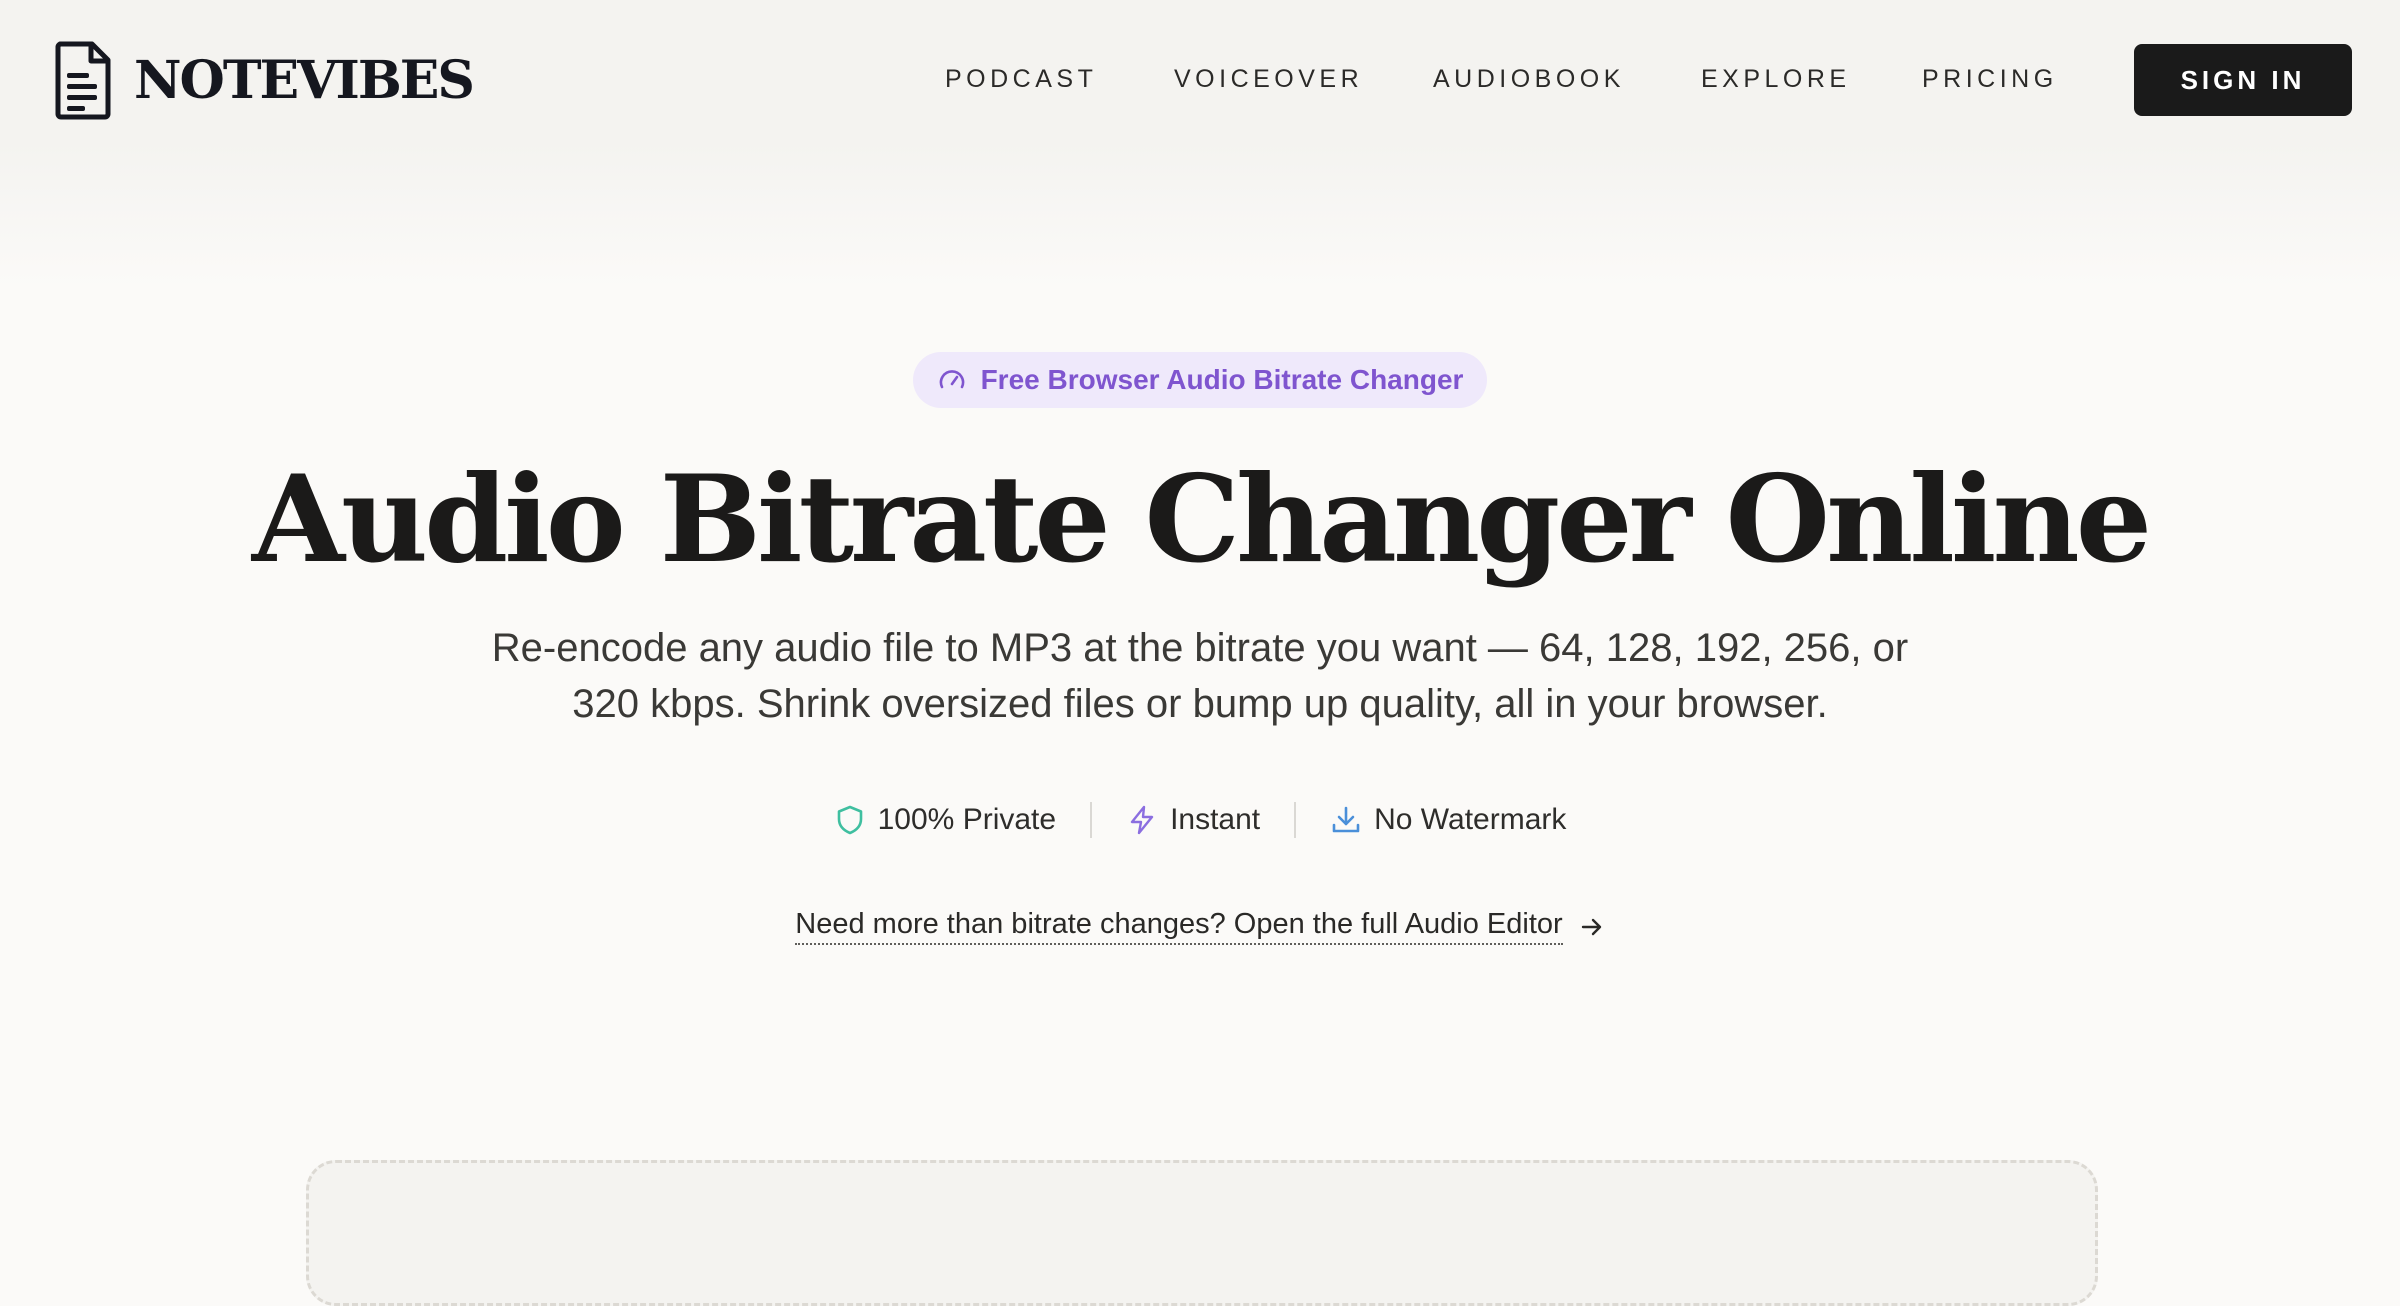  What do you see at coordinates (1990, 79) in the screenshot?
I see `nav-item-pricing: PRICING` at bounding box center [1990, 79].